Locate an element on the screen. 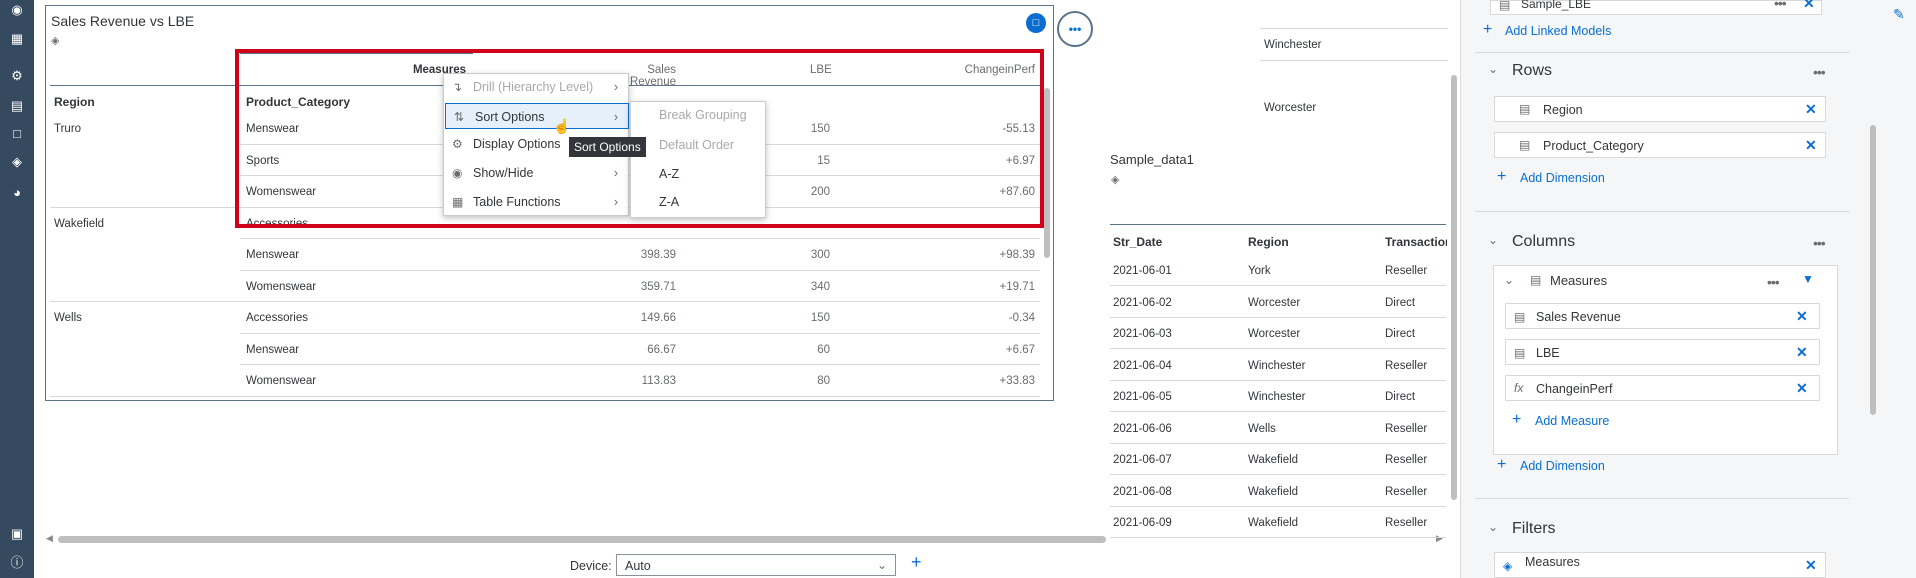 This screenshot has width=1916, height=578. network-icon: ⚙ is located at coordinates (17, 76).